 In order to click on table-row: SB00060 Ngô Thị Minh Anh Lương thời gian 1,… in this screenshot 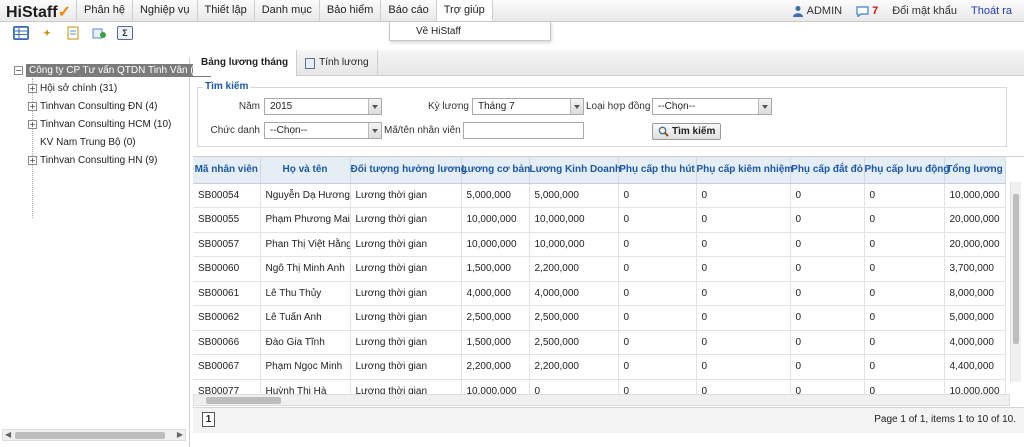, I will do `click(599, 269)`.